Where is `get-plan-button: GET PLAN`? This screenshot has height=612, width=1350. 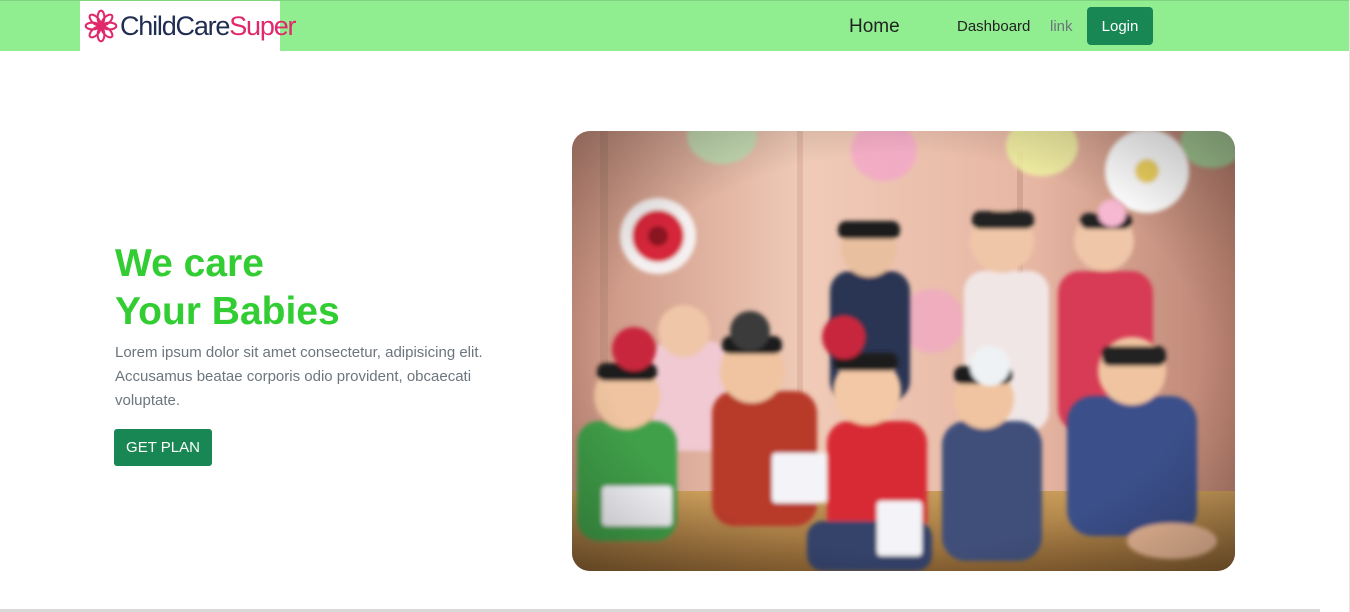
get-plan-button: GET PLAN is located at coordinates (163, 447).